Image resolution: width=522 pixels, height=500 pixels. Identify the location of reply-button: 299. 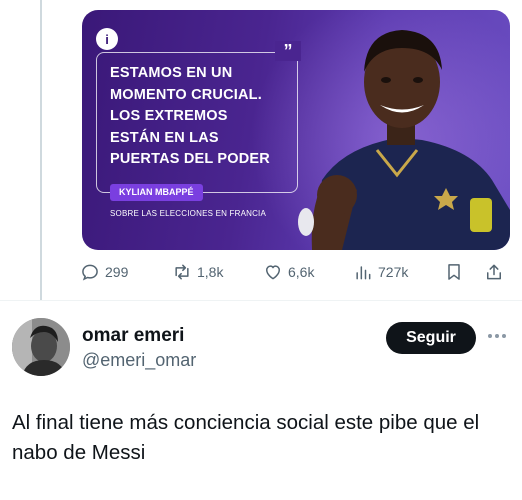
(104, 272).